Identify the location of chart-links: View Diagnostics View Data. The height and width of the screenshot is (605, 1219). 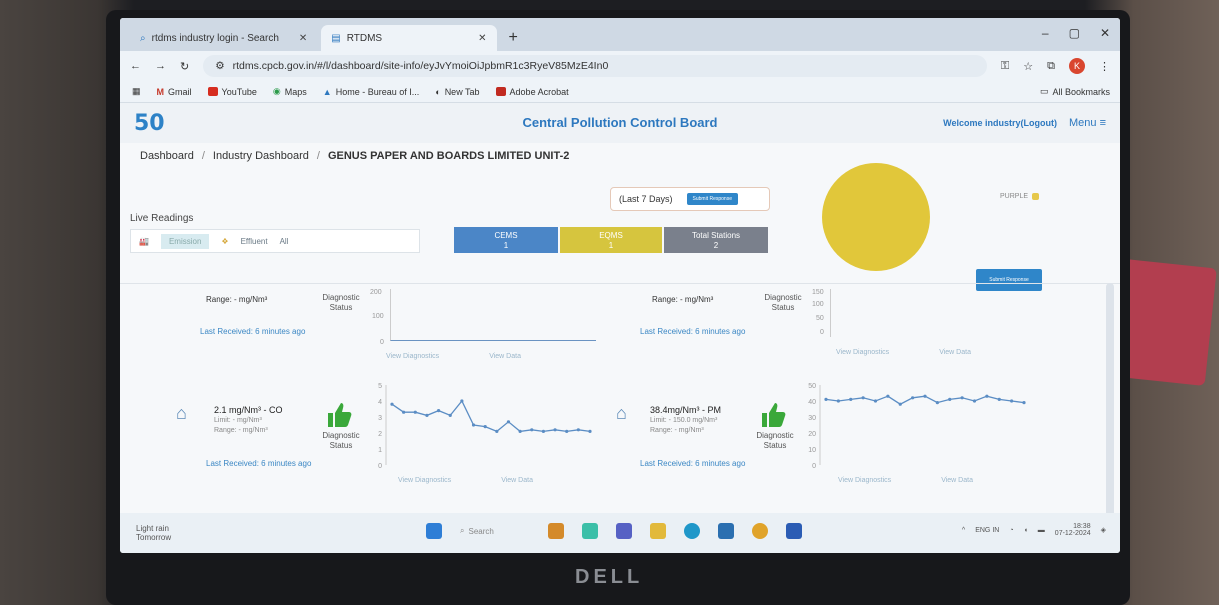
(465, 480).